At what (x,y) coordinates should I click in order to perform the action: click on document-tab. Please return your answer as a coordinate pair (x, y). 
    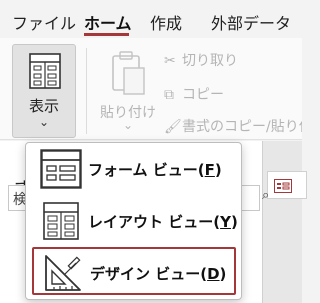
    Looking at the image, I should click on (287, 185).